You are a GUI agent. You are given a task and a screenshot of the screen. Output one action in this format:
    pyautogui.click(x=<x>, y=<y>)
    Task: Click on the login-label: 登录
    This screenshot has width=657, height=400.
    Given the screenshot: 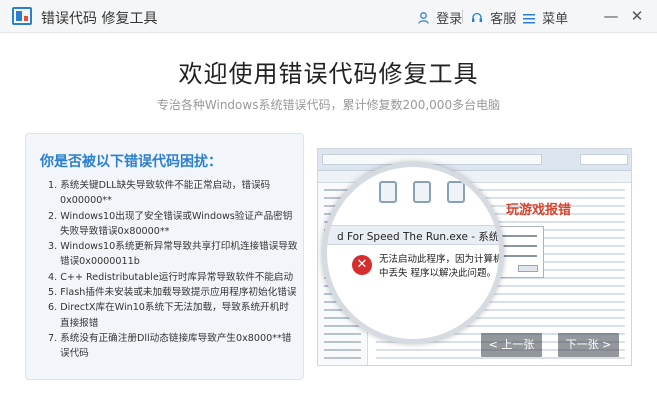 What is the action you would take?
    pyautogui.click(x=449, y=19)
    